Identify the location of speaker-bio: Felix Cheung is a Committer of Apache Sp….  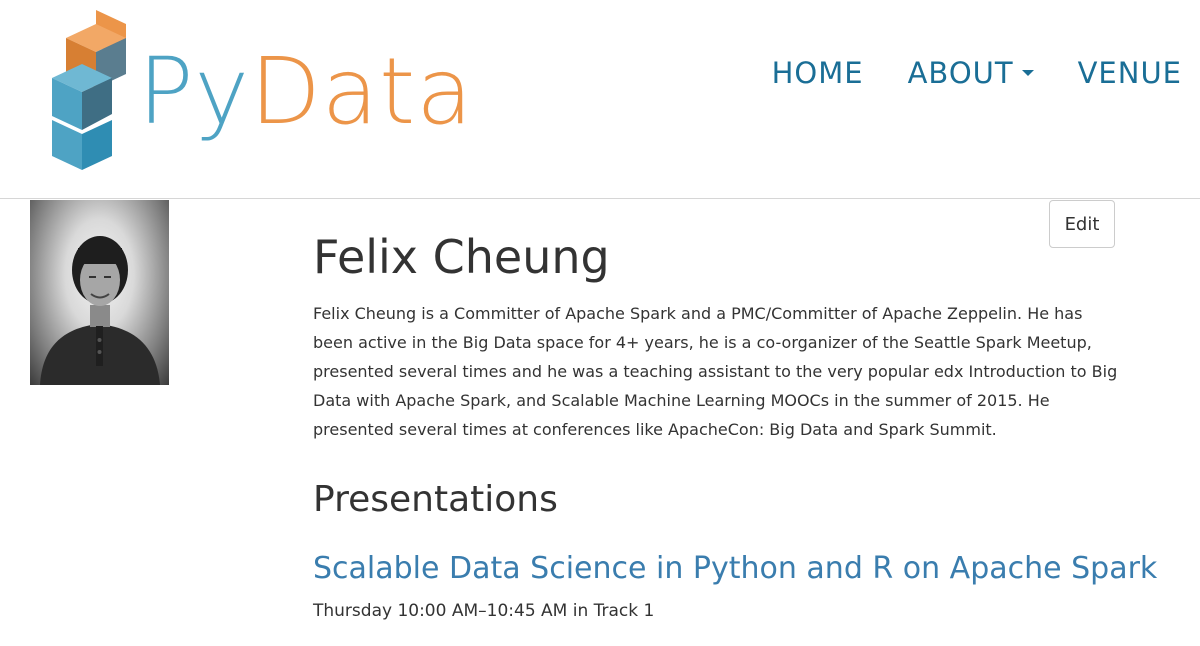
(715, 372).